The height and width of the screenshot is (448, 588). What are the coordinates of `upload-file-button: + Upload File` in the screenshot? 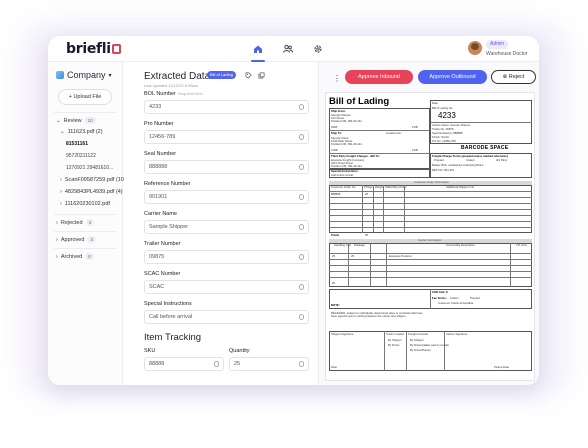 It's located at (85, 97).